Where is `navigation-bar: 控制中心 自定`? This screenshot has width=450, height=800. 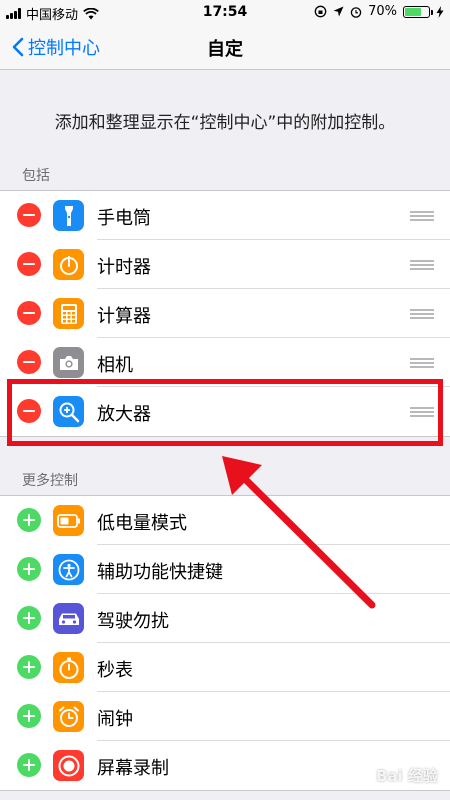 navigation-bar: 控制中心 自定 is located at coordinates (225, 47).